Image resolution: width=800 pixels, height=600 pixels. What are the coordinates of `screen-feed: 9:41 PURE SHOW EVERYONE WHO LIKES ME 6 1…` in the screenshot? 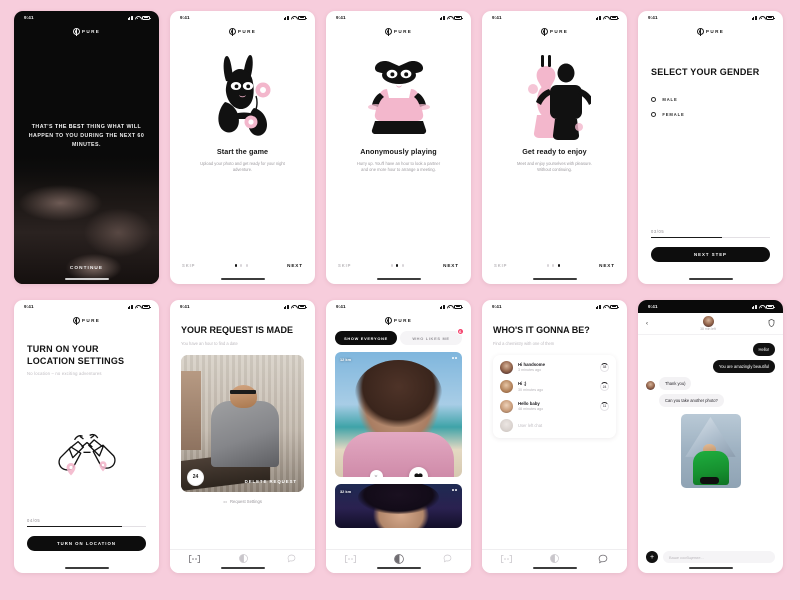 It's located at (398, 436).